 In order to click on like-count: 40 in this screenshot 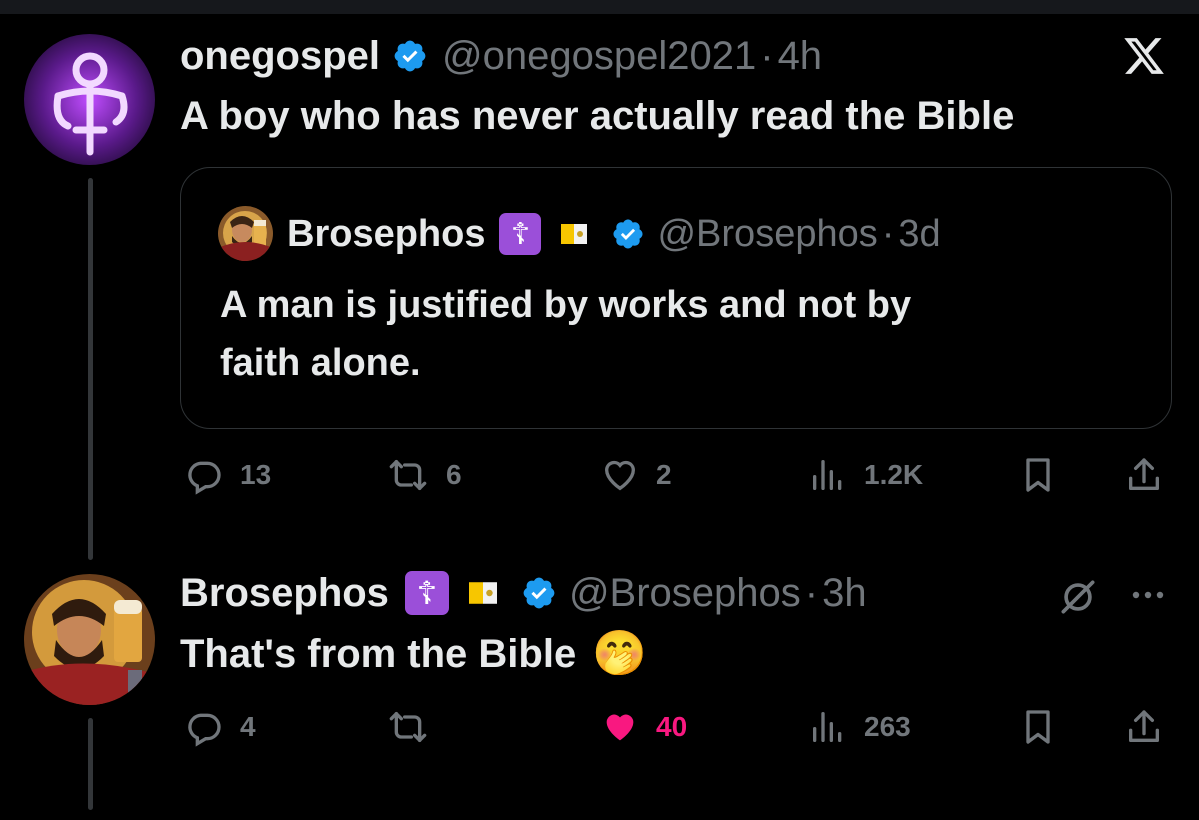, I will do `click(672, 726)`.